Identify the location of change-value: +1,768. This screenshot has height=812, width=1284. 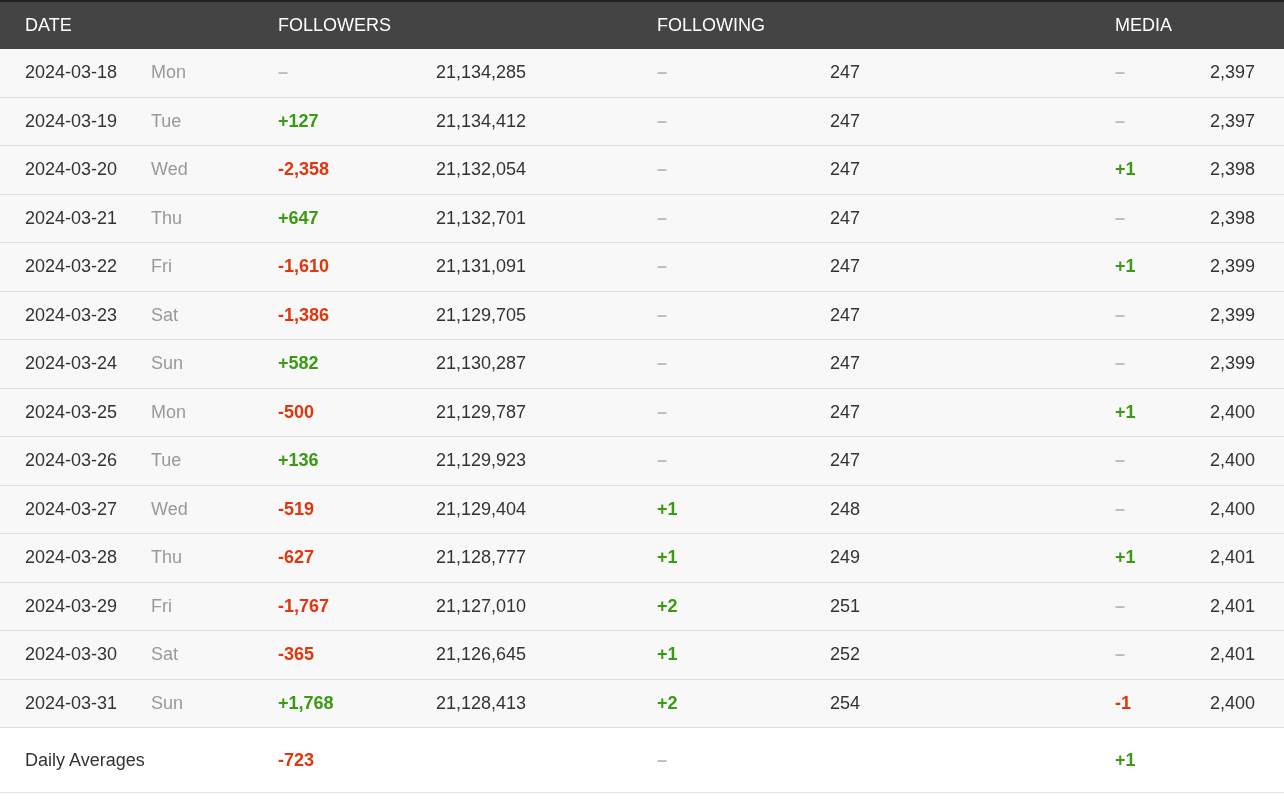
(306, 703).